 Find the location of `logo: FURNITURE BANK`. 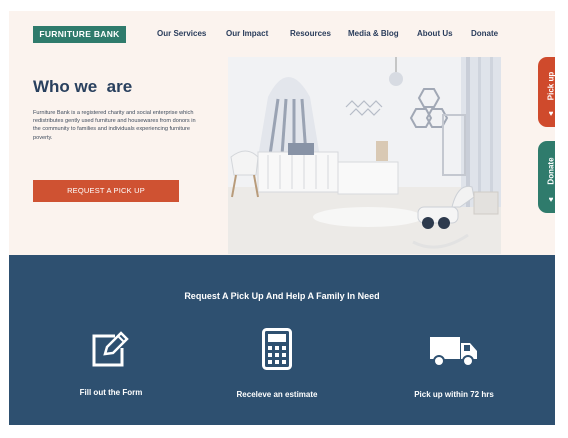

logo: FURNITURE BANK is located at coordinates (79, 34).